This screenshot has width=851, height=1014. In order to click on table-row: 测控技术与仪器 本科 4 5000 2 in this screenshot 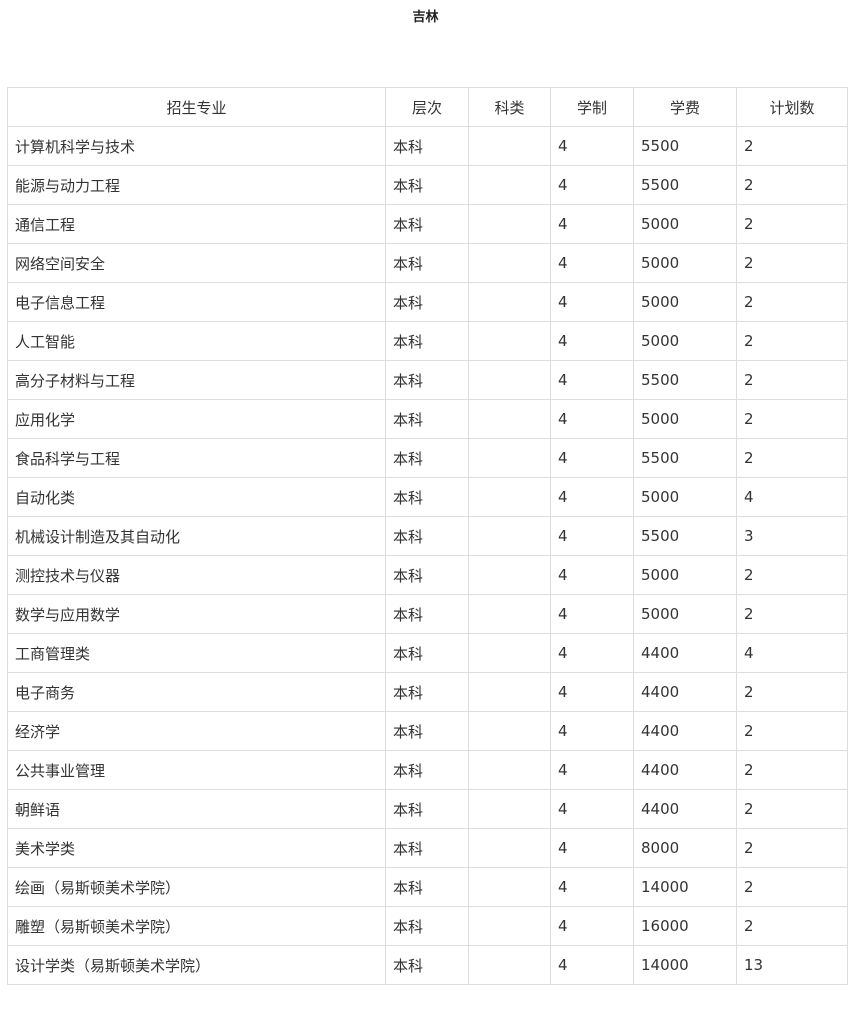, I will do `click(427, 575)`.